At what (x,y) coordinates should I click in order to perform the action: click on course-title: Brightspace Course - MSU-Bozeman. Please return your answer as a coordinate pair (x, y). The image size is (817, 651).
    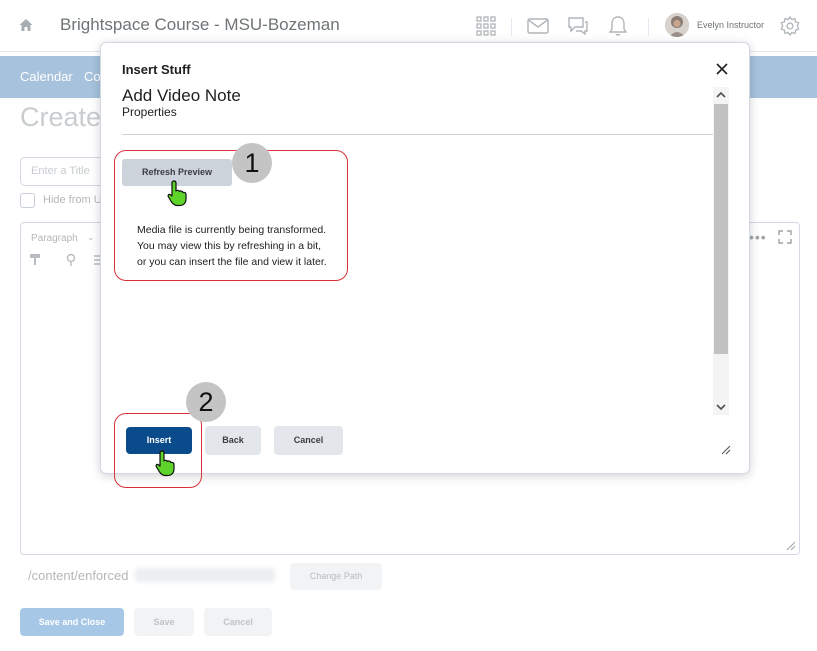
    Looking at the image, I should click on (200, 25).